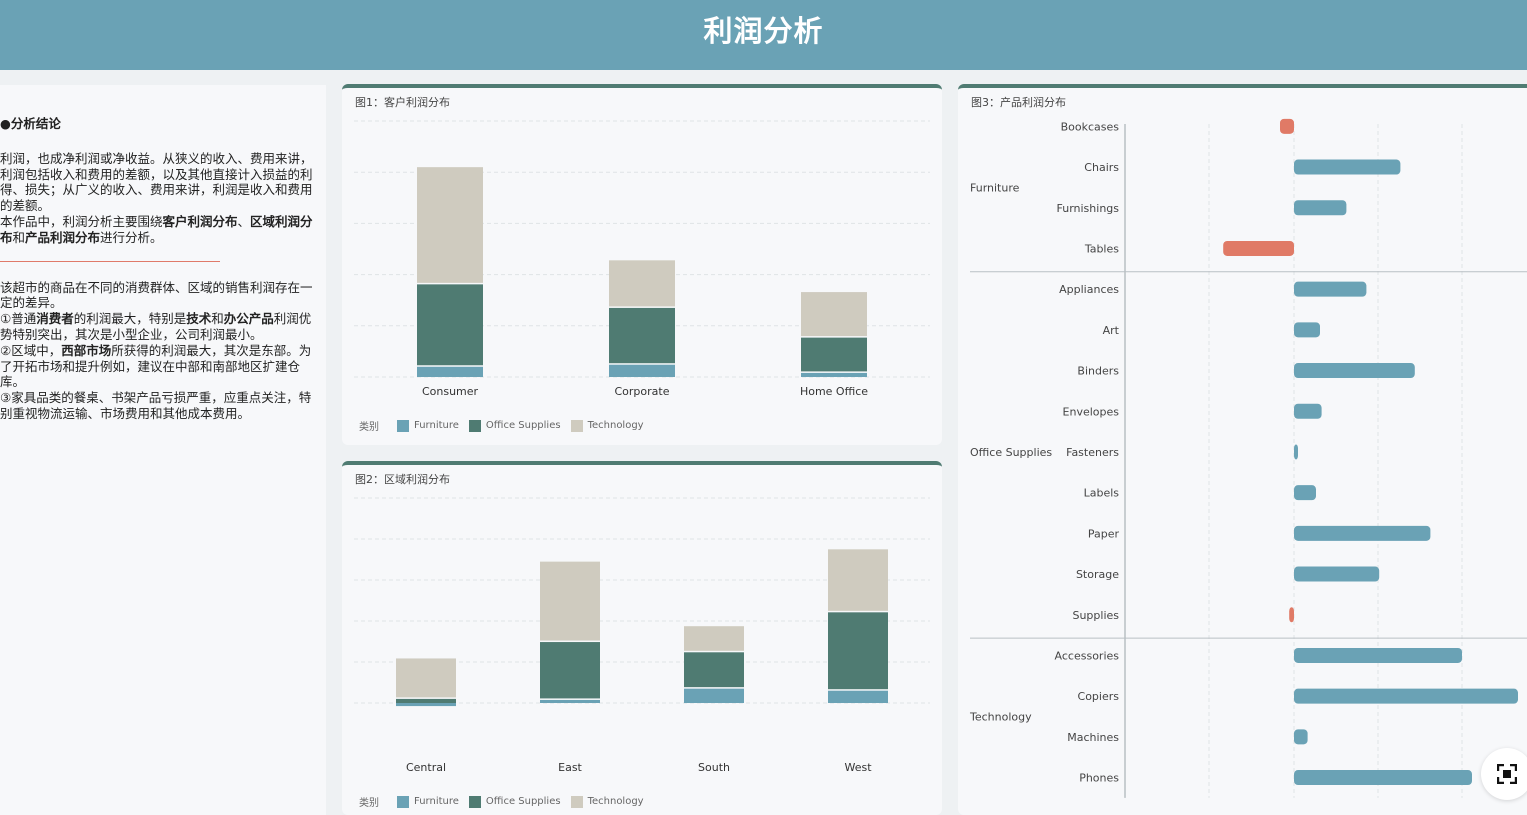  I want to click on text-segment: ①普通, so click(18, 319).